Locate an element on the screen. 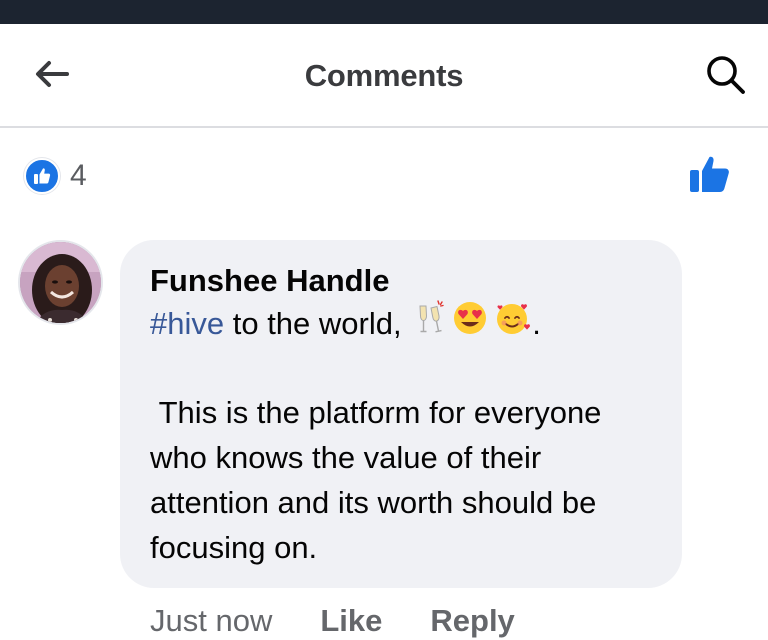 This screenshot has width=768, height=640. reaction-count: 4 is located at coordinates (78, 175).